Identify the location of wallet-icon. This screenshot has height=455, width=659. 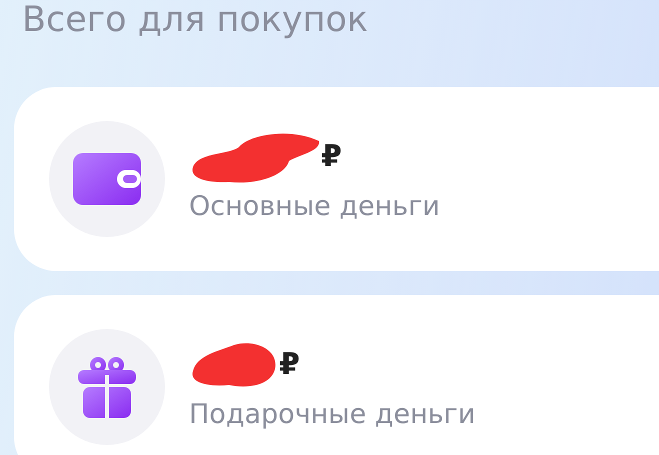
(107, 179).